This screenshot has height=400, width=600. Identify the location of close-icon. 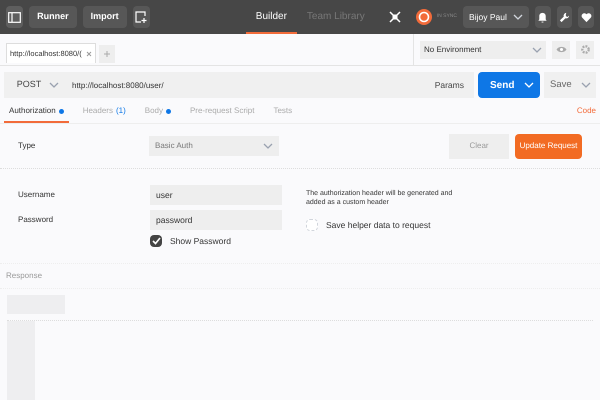
(89, 53).